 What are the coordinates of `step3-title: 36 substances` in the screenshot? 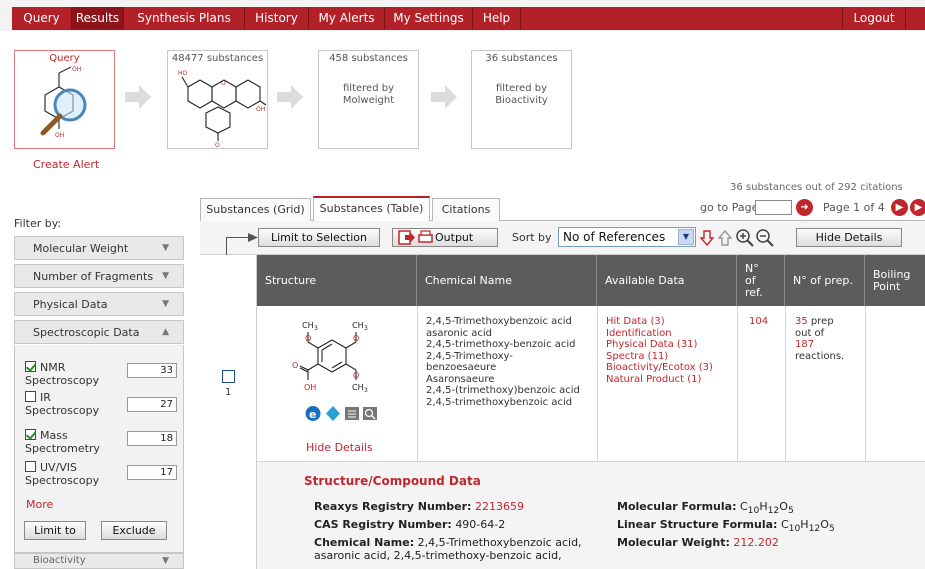 It's located at (521, 58).